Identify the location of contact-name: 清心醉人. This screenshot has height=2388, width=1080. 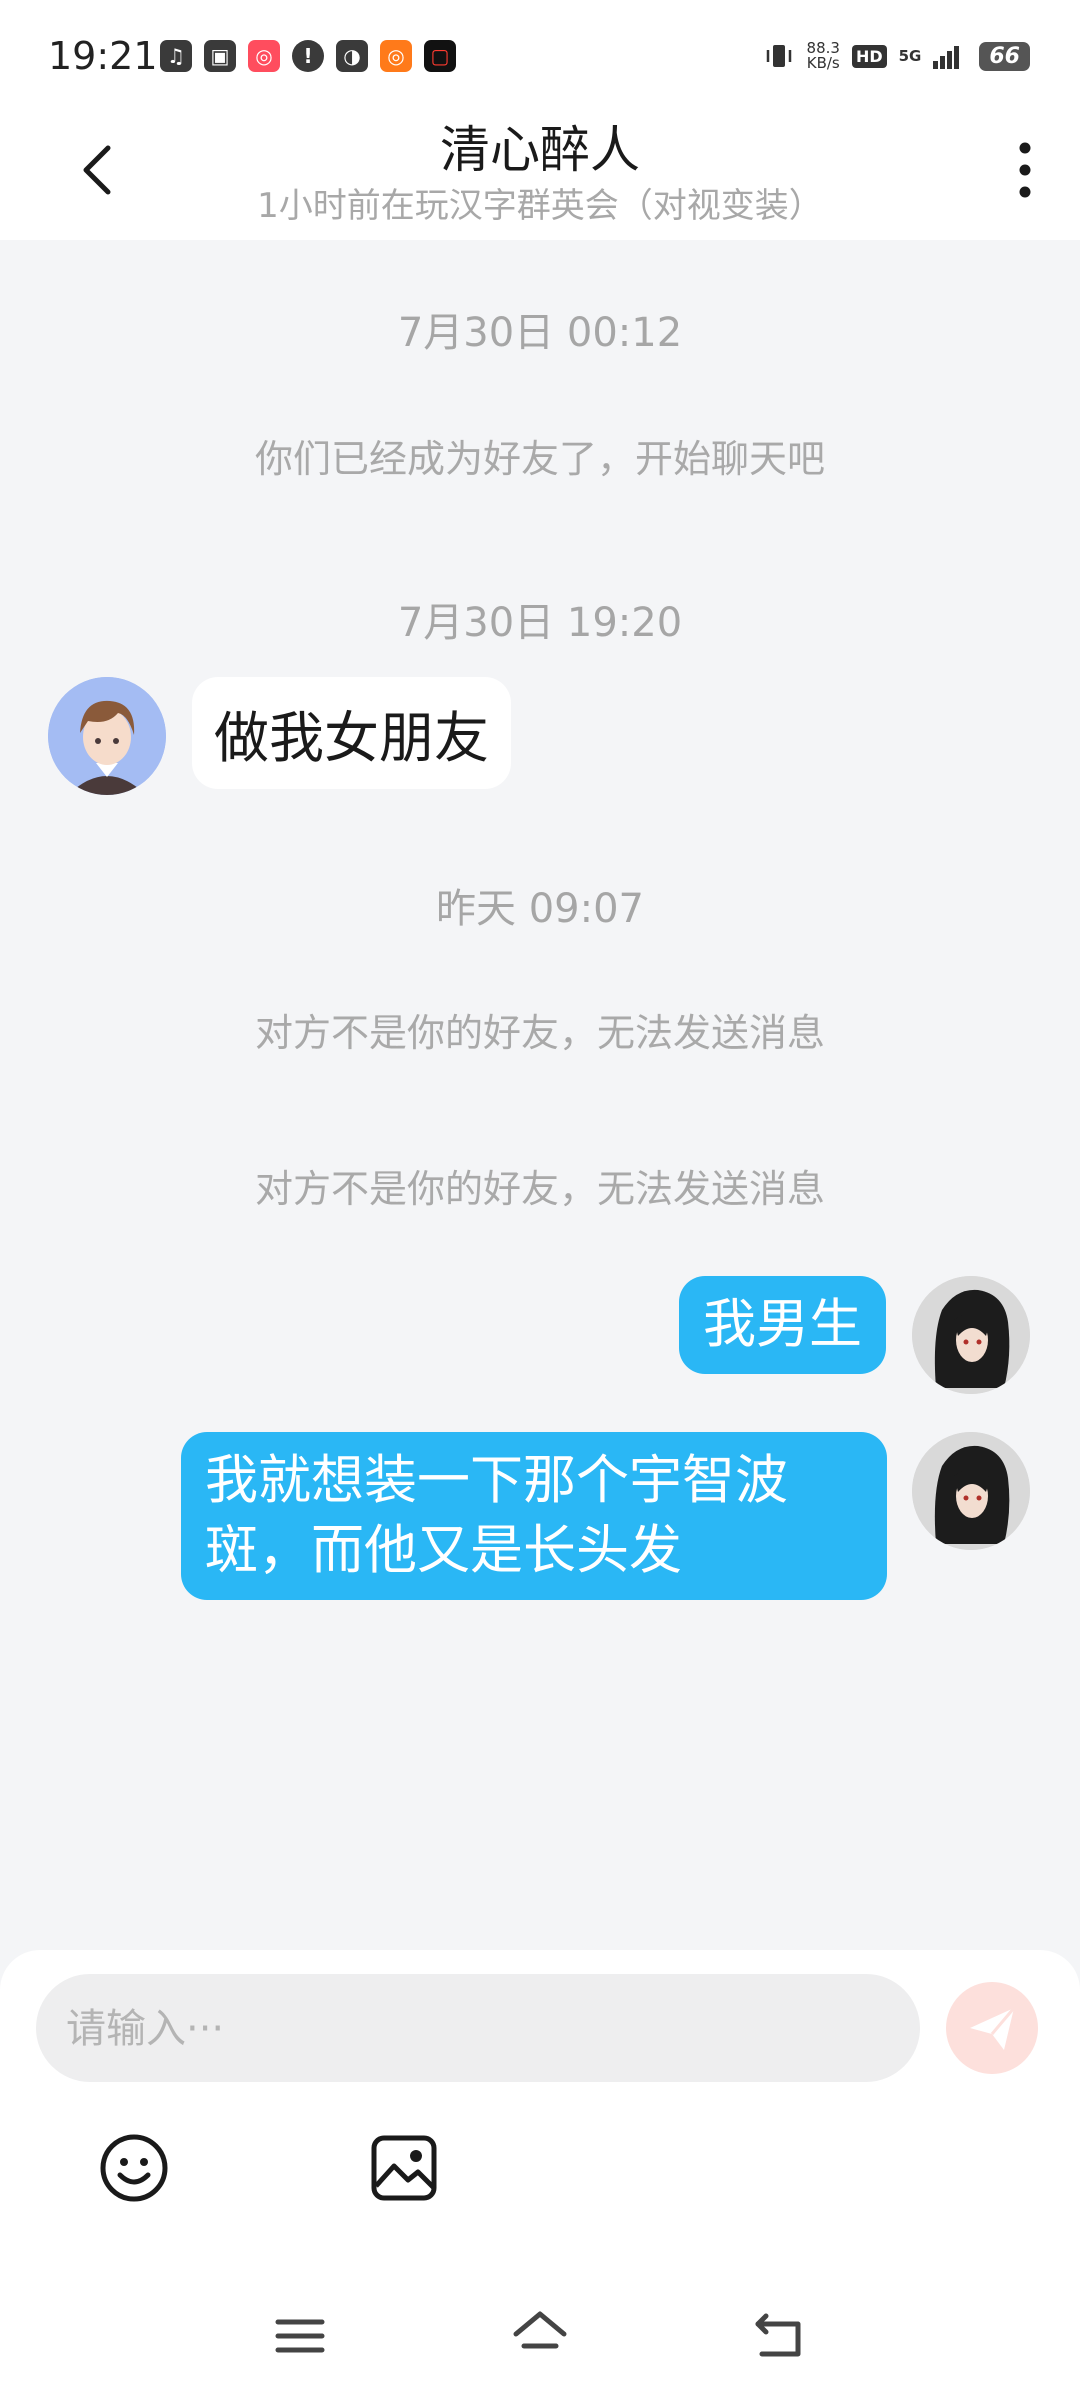
(540, 150).